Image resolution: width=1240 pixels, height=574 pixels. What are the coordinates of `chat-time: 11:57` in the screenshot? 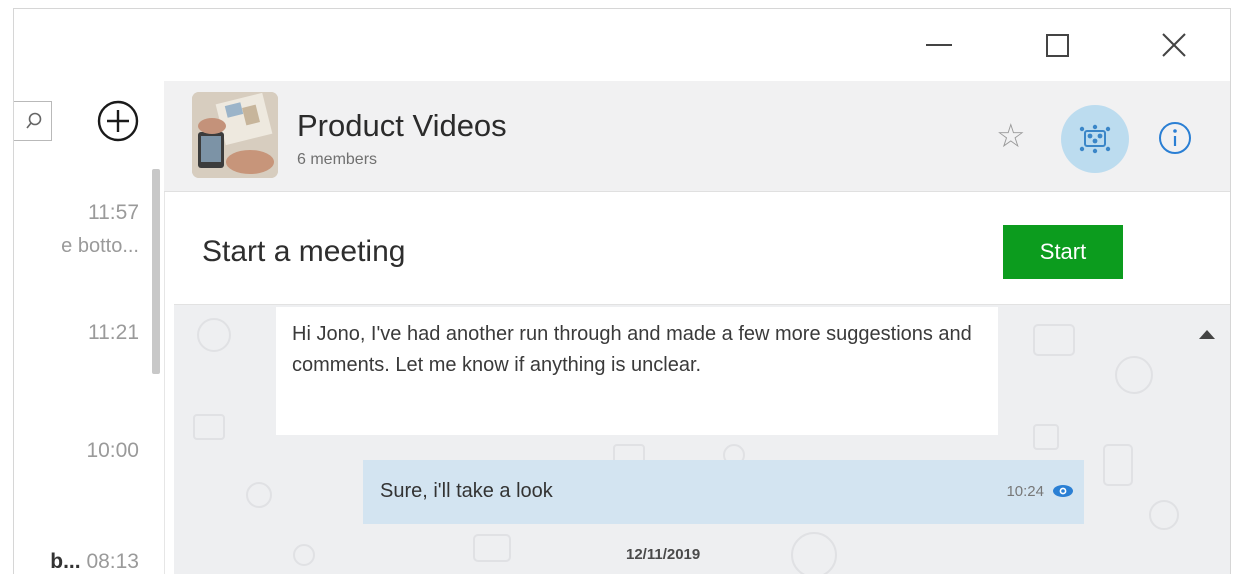 It's located at (113, 212).